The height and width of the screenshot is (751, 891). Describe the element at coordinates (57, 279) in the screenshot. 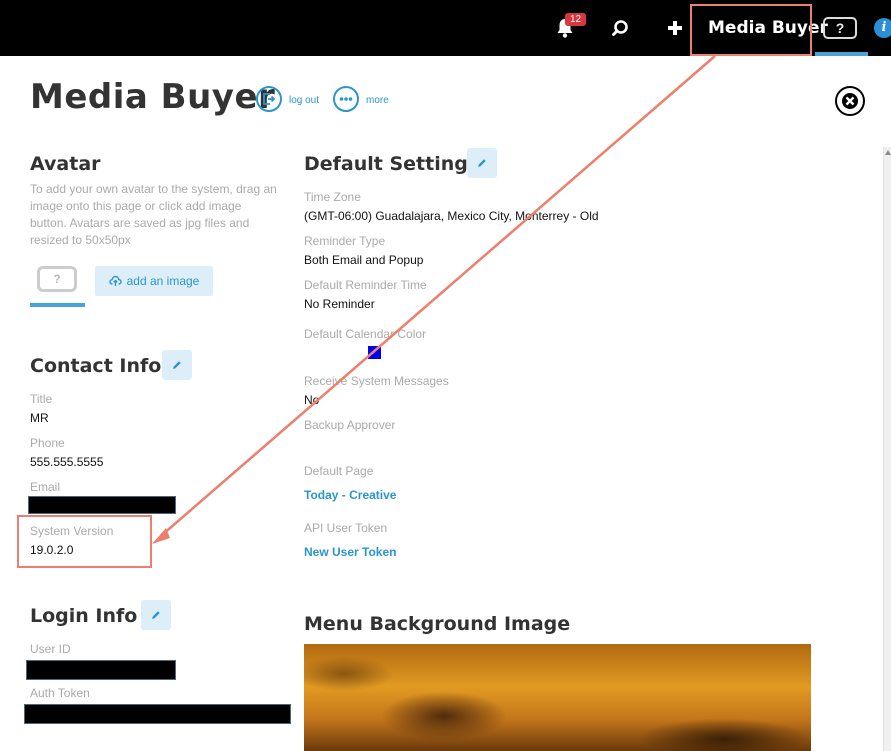

I see `avatar-placeholder: ?` at that location.